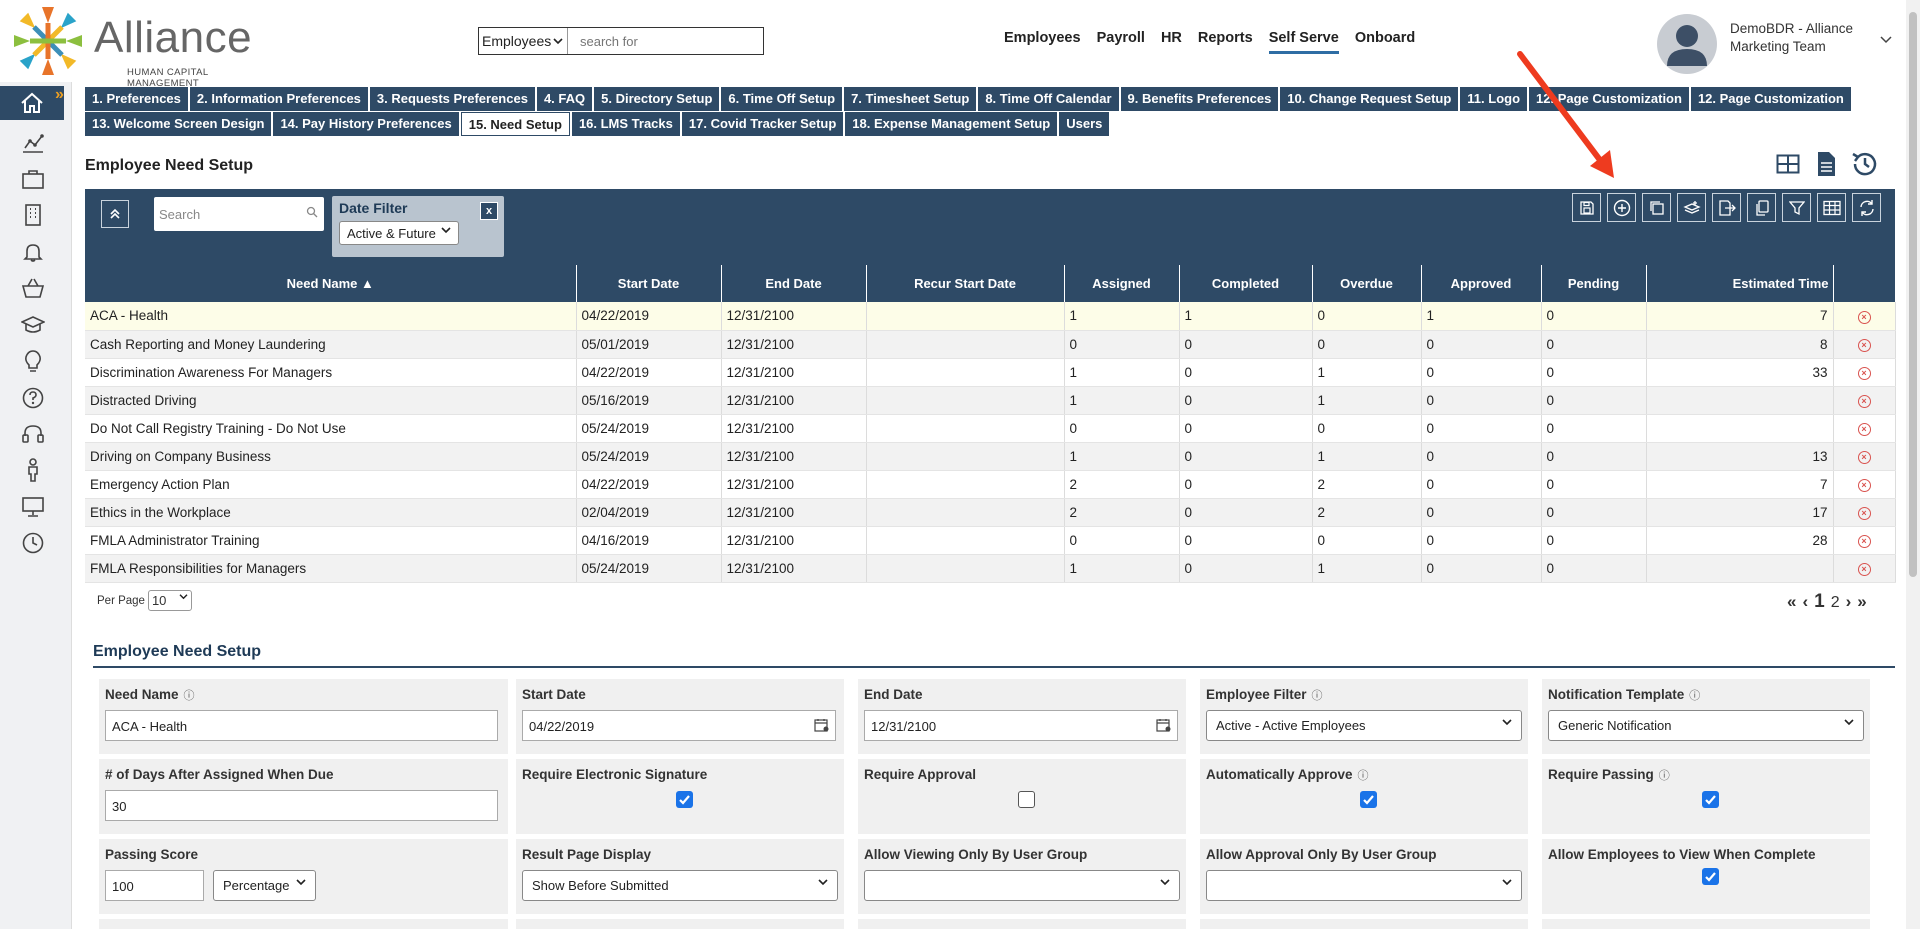 The height and width of the screenshot is (929, 1920). What do you see at coordinates (366, 124) in the screenshot?
I see `tab-pay-history-preferences: 14. Pay History Preferences` at bounding box center [366, 124].